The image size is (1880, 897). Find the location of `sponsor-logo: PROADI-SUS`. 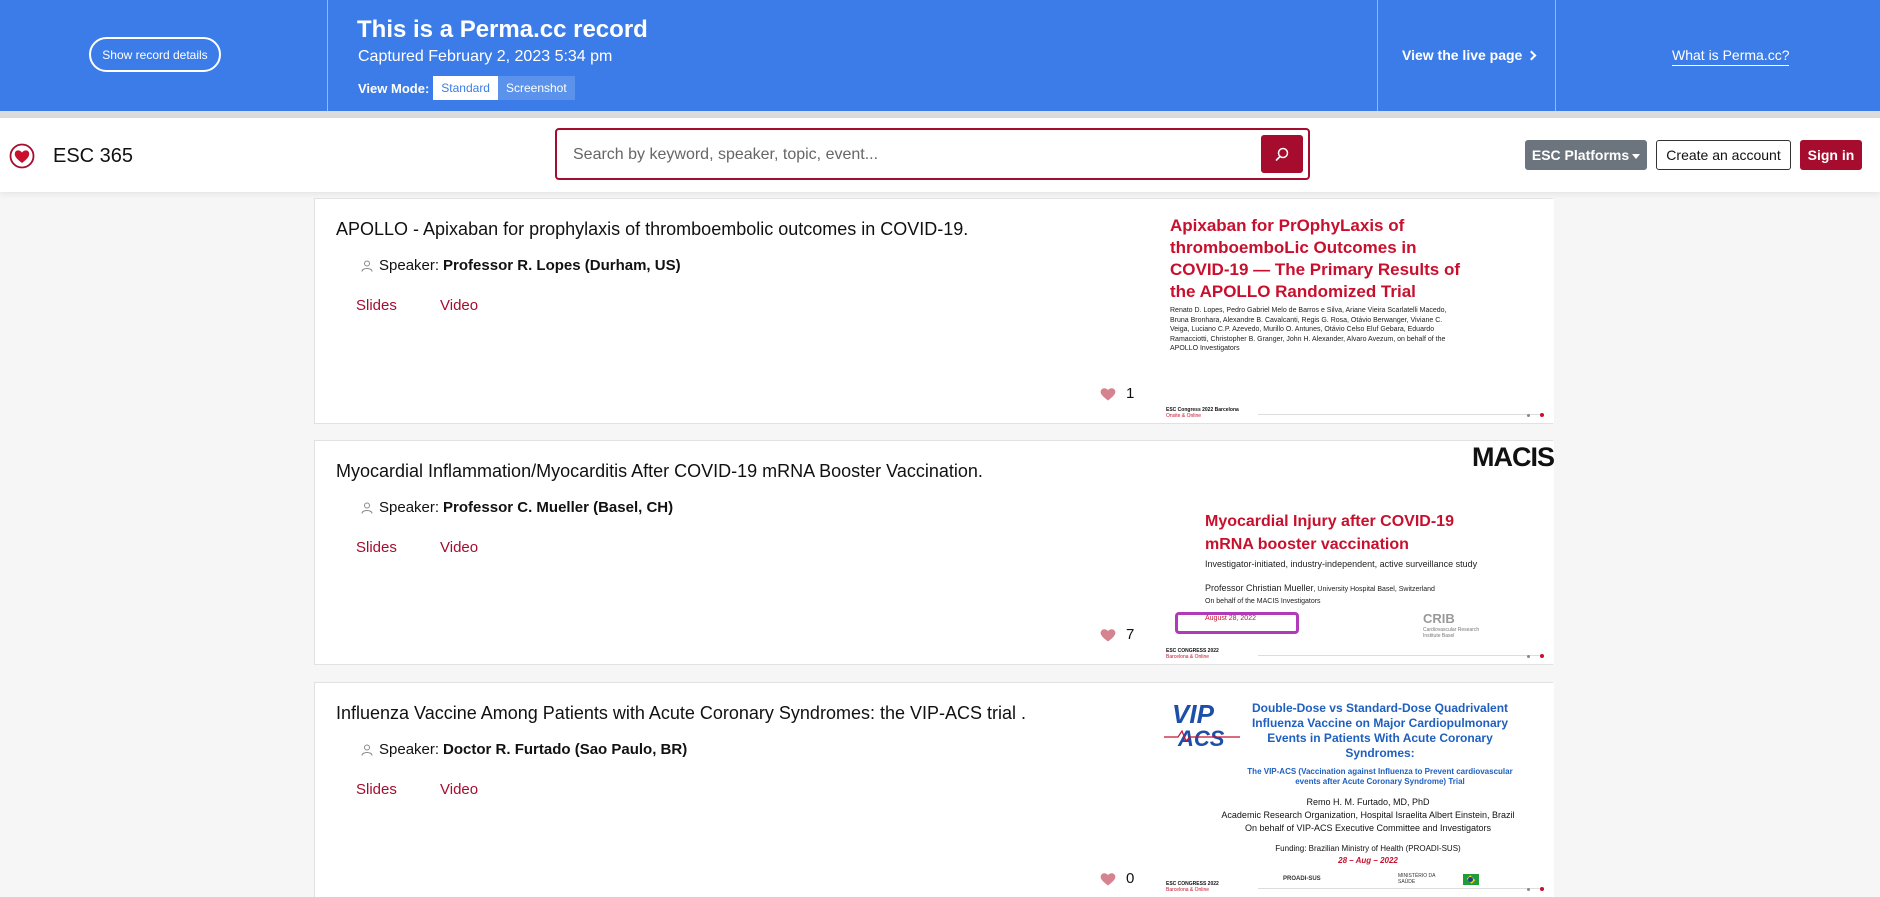

sponsor-logo: PROADI-SUS is located at coordinates (1302, 879).